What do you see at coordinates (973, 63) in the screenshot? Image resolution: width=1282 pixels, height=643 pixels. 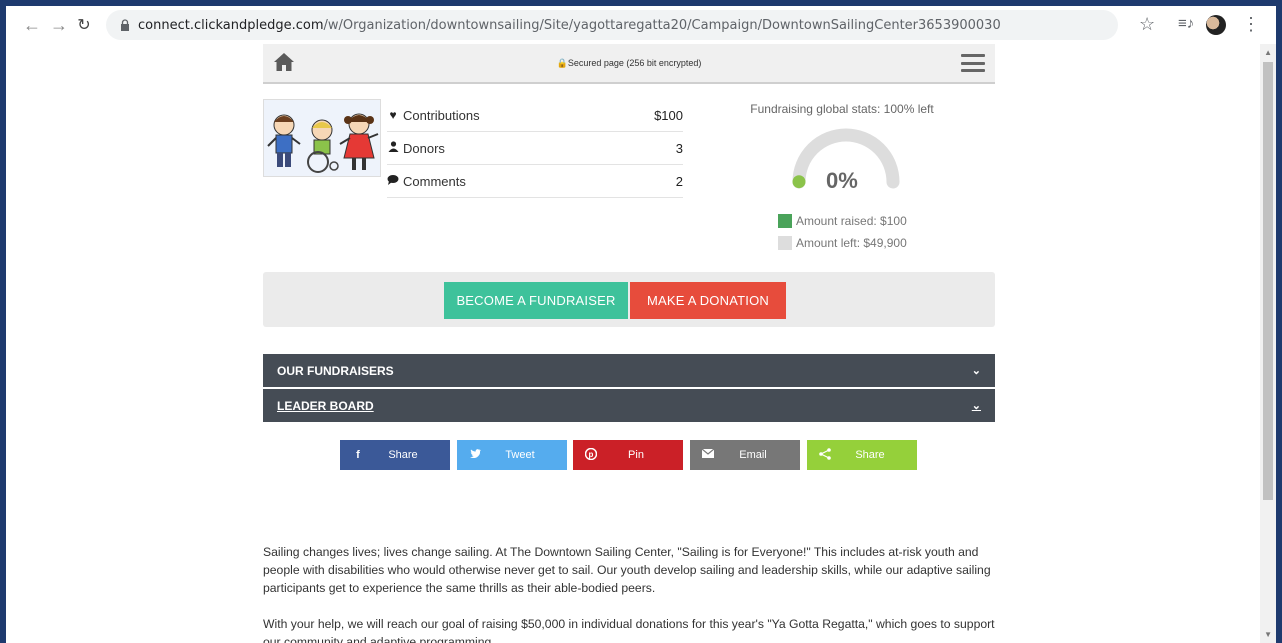 I see `hamburger-menu-icon` at bounding box center [973, 63].